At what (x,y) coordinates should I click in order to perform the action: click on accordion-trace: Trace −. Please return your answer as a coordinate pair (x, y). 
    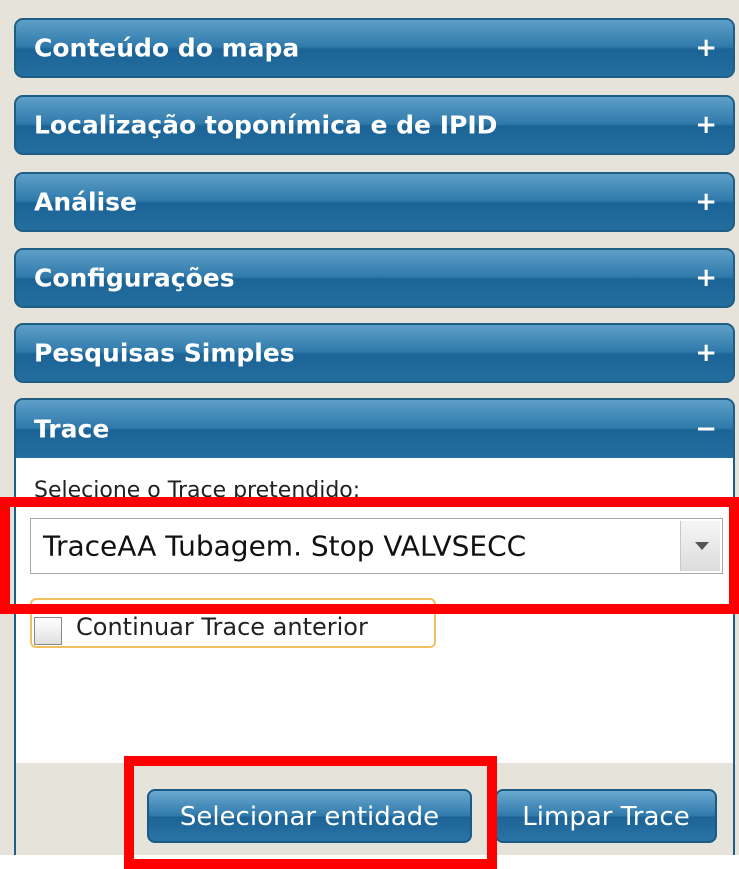
    Looking at the image, I should click on (374, 428).